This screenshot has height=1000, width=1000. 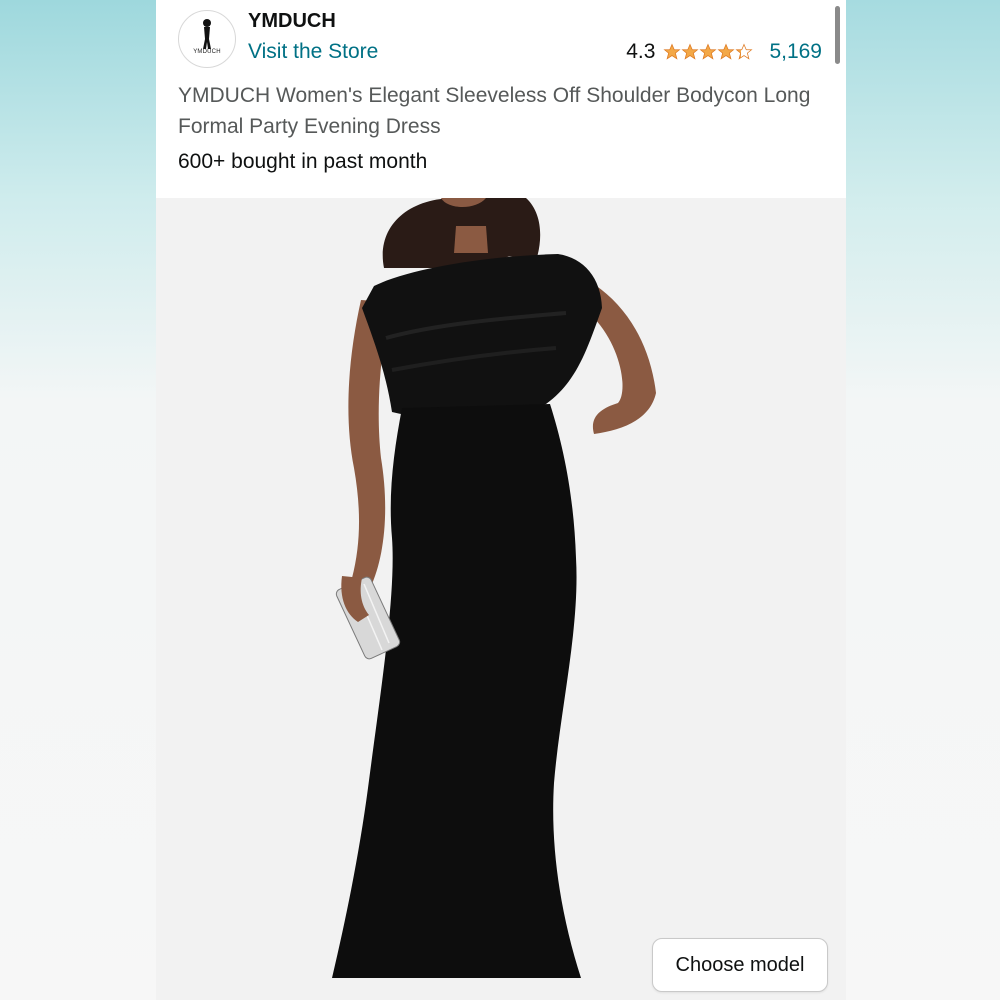 I want to click on store-logo-text: YMDUCH, so click(x=207, y=52).